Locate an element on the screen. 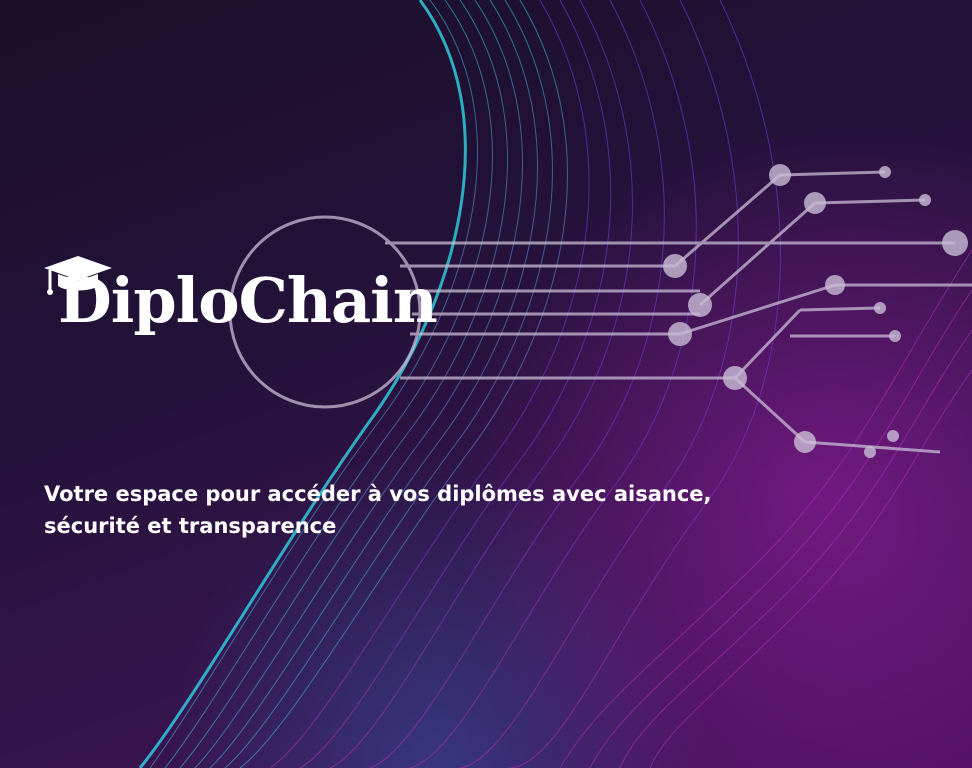 The image size is (972, 768). brand-name: DiploChain is located at coordinates (248, 300).